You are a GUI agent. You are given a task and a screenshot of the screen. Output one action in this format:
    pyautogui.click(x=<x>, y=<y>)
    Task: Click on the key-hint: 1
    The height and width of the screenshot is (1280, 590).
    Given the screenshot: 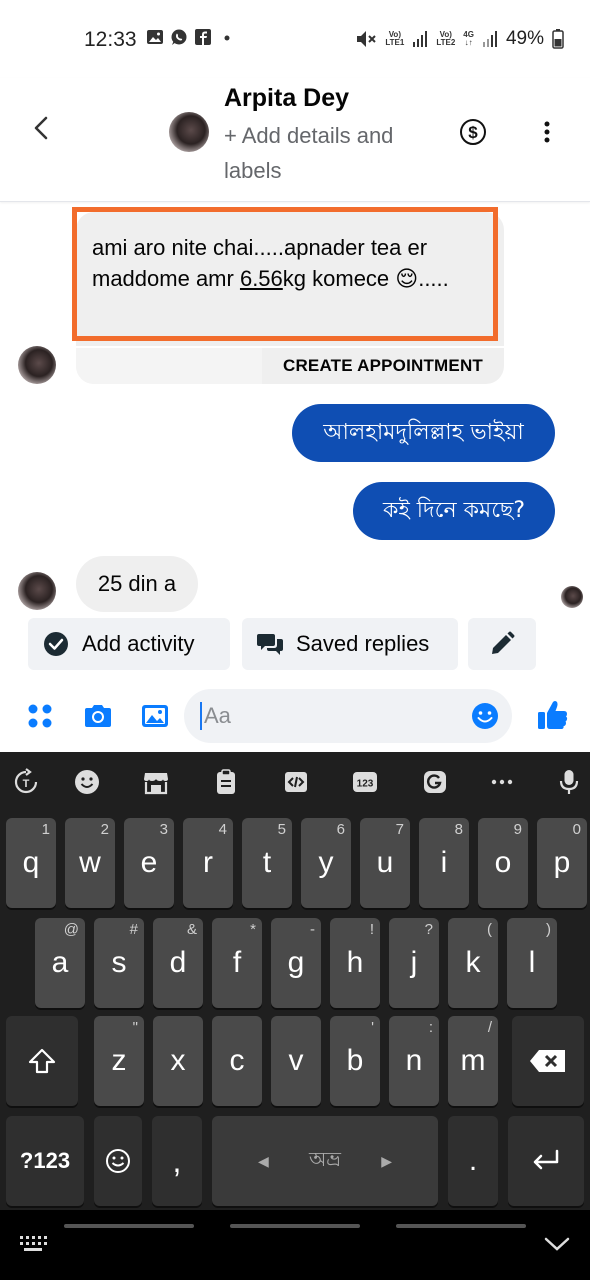 What is the action you would take?
    pyautogui.click(x=45, y=829)
    